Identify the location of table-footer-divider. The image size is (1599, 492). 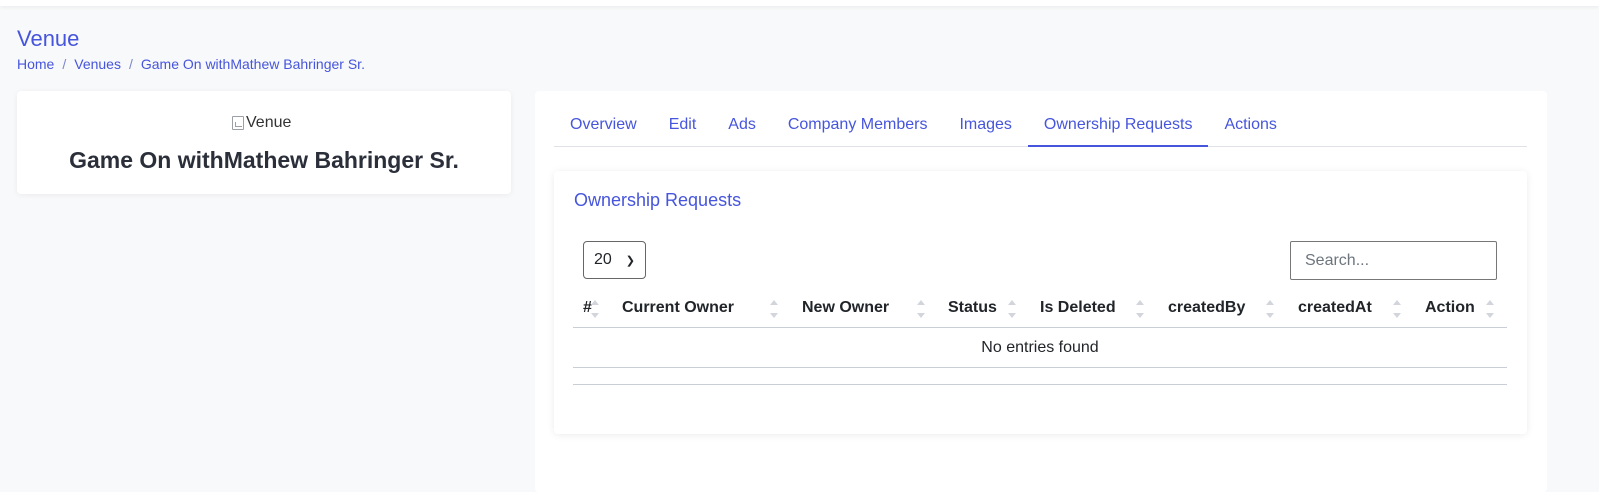
(1040, 384).